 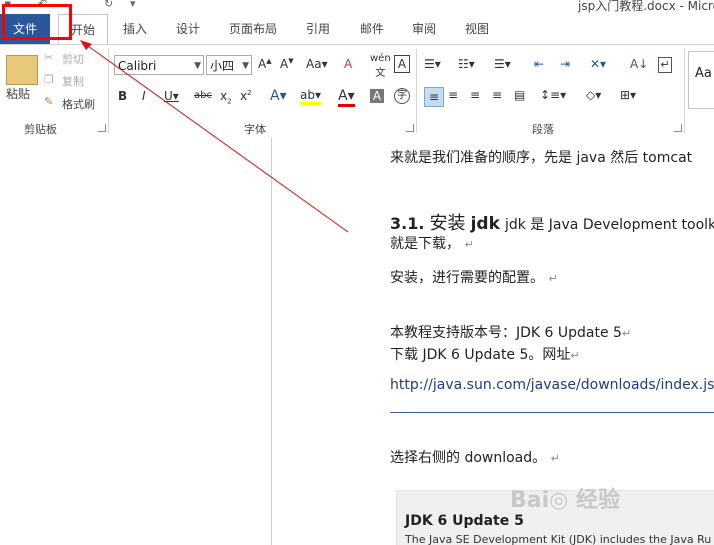 I want to click on customize-qat-icon: ▾, so click(x=133, y=5).